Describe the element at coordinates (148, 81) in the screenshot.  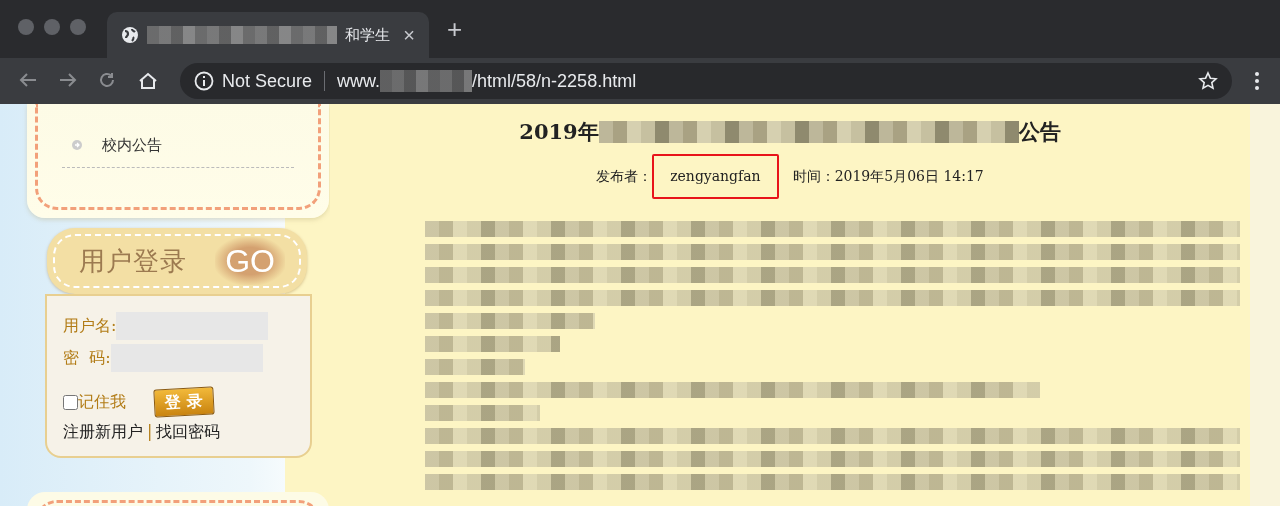
I see `home-icon` at that location.